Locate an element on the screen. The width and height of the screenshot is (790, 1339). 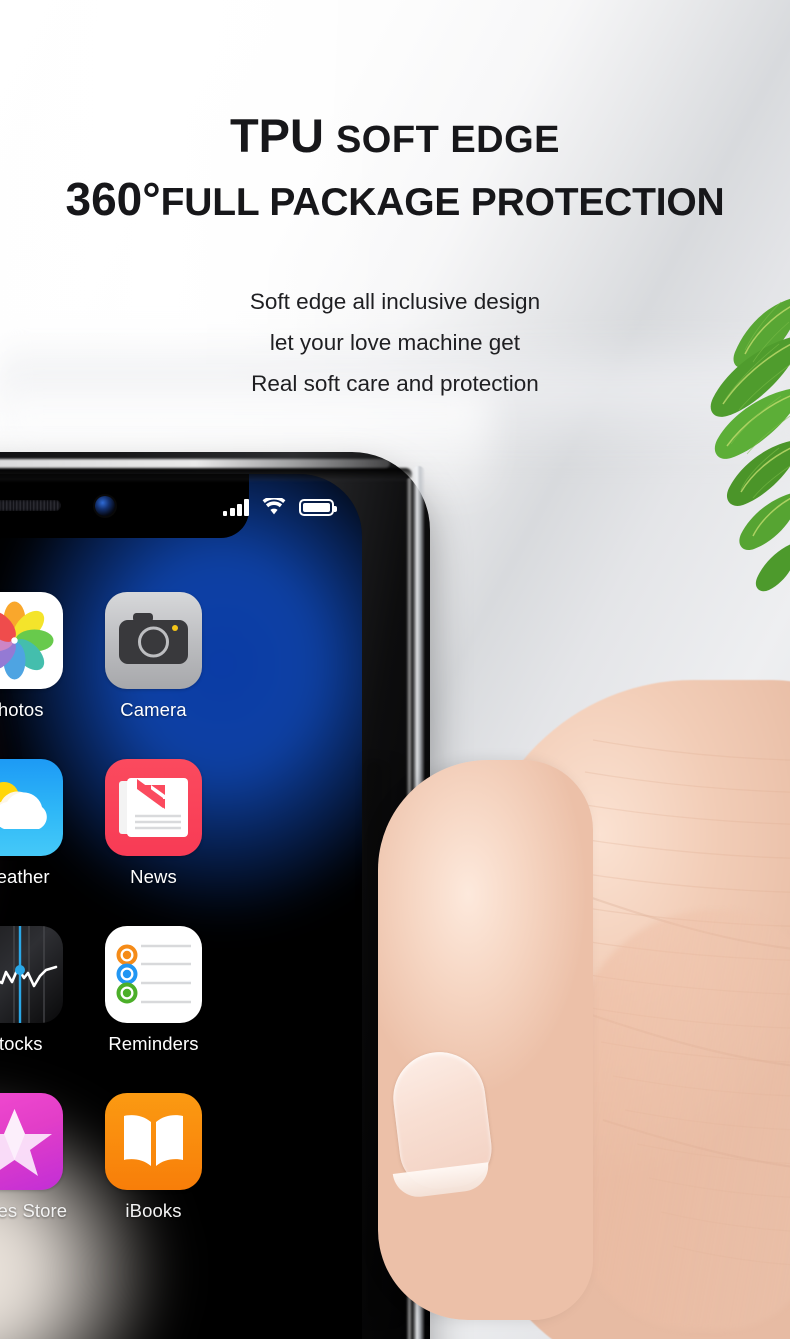
thumb is located at coordinates (485, 1040).